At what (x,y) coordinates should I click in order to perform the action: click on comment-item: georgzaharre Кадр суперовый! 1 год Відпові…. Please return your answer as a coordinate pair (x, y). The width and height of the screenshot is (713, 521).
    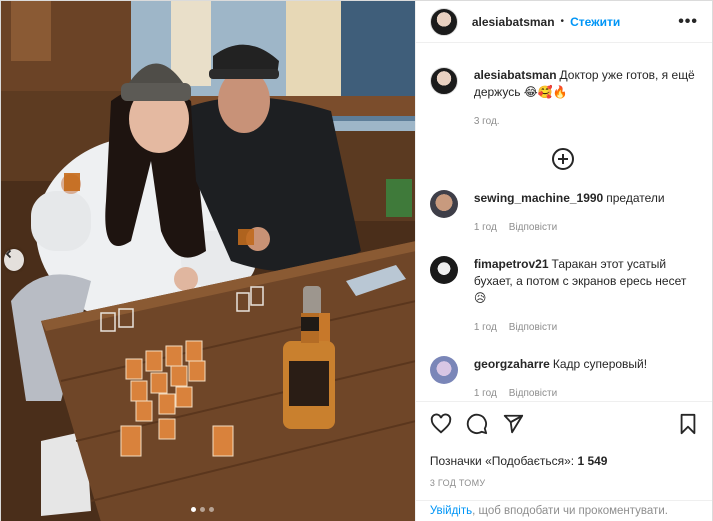
    Looking at the image, I should click on (562, 377).